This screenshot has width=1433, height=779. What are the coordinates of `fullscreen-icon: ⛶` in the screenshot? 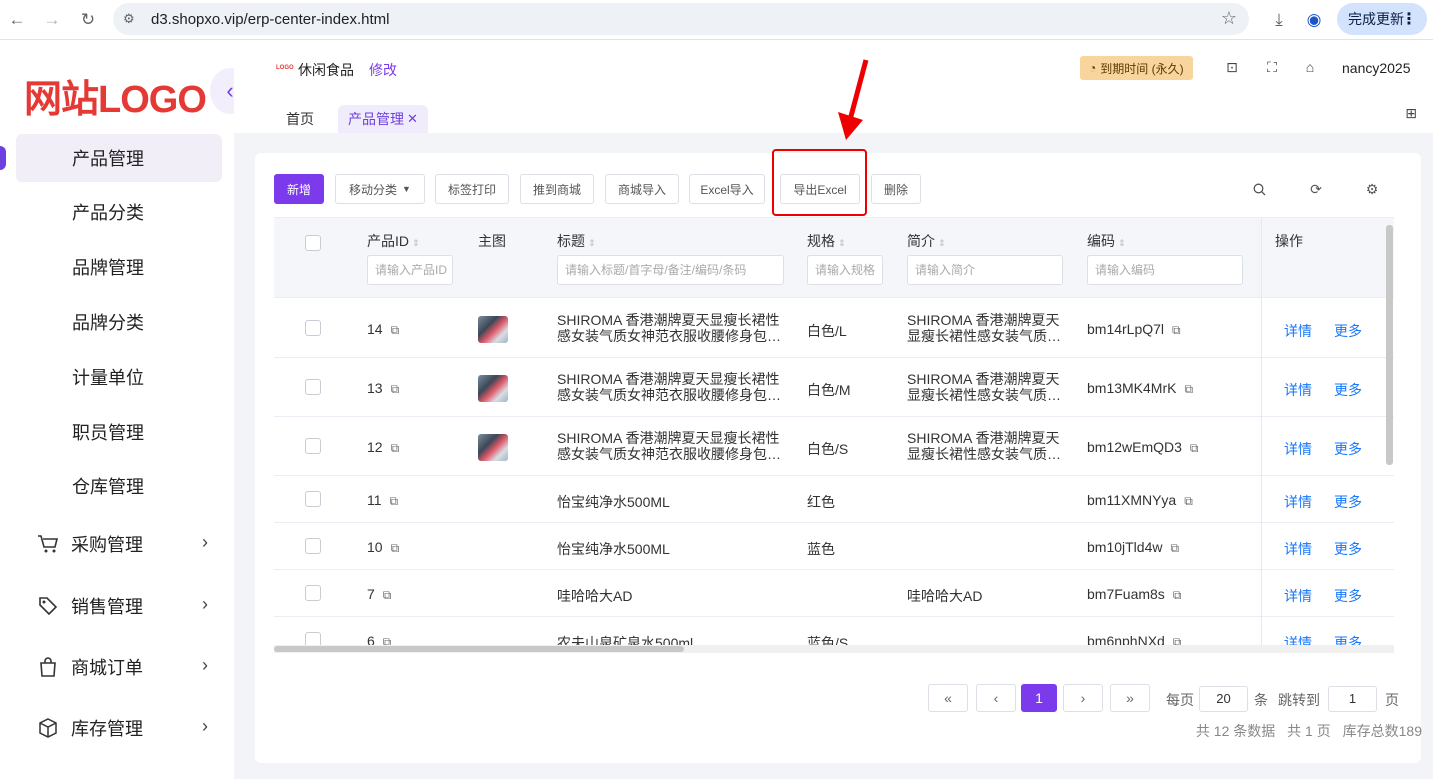 It's located at (1272, 67).